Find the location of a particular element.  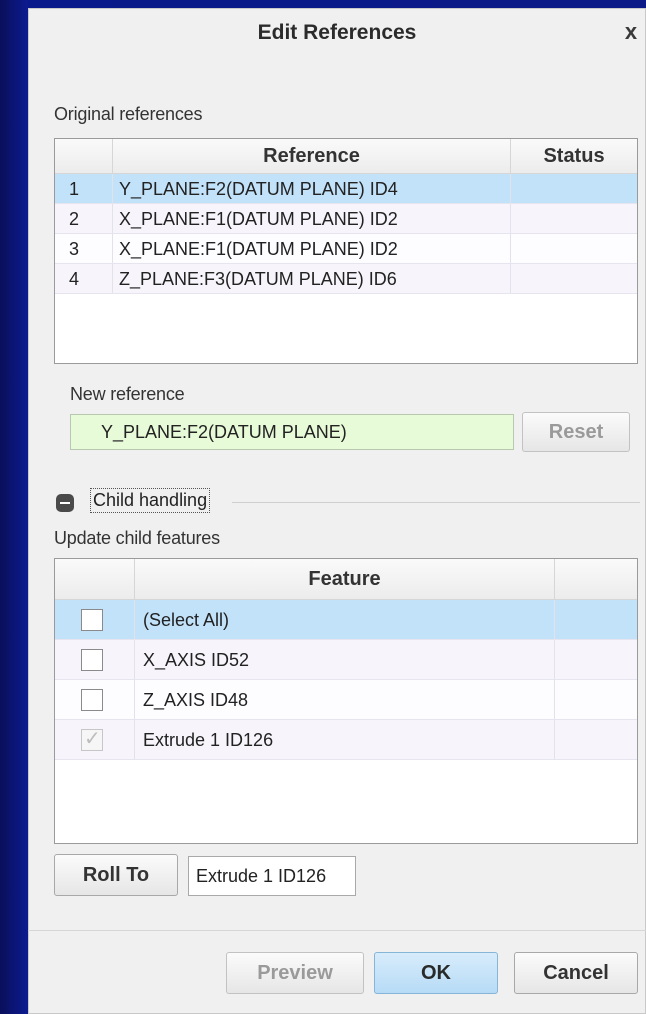

table-row: 3 X_PLANE:F1(DATUM PLANE) ID2 is located at coordinates (346, 249).